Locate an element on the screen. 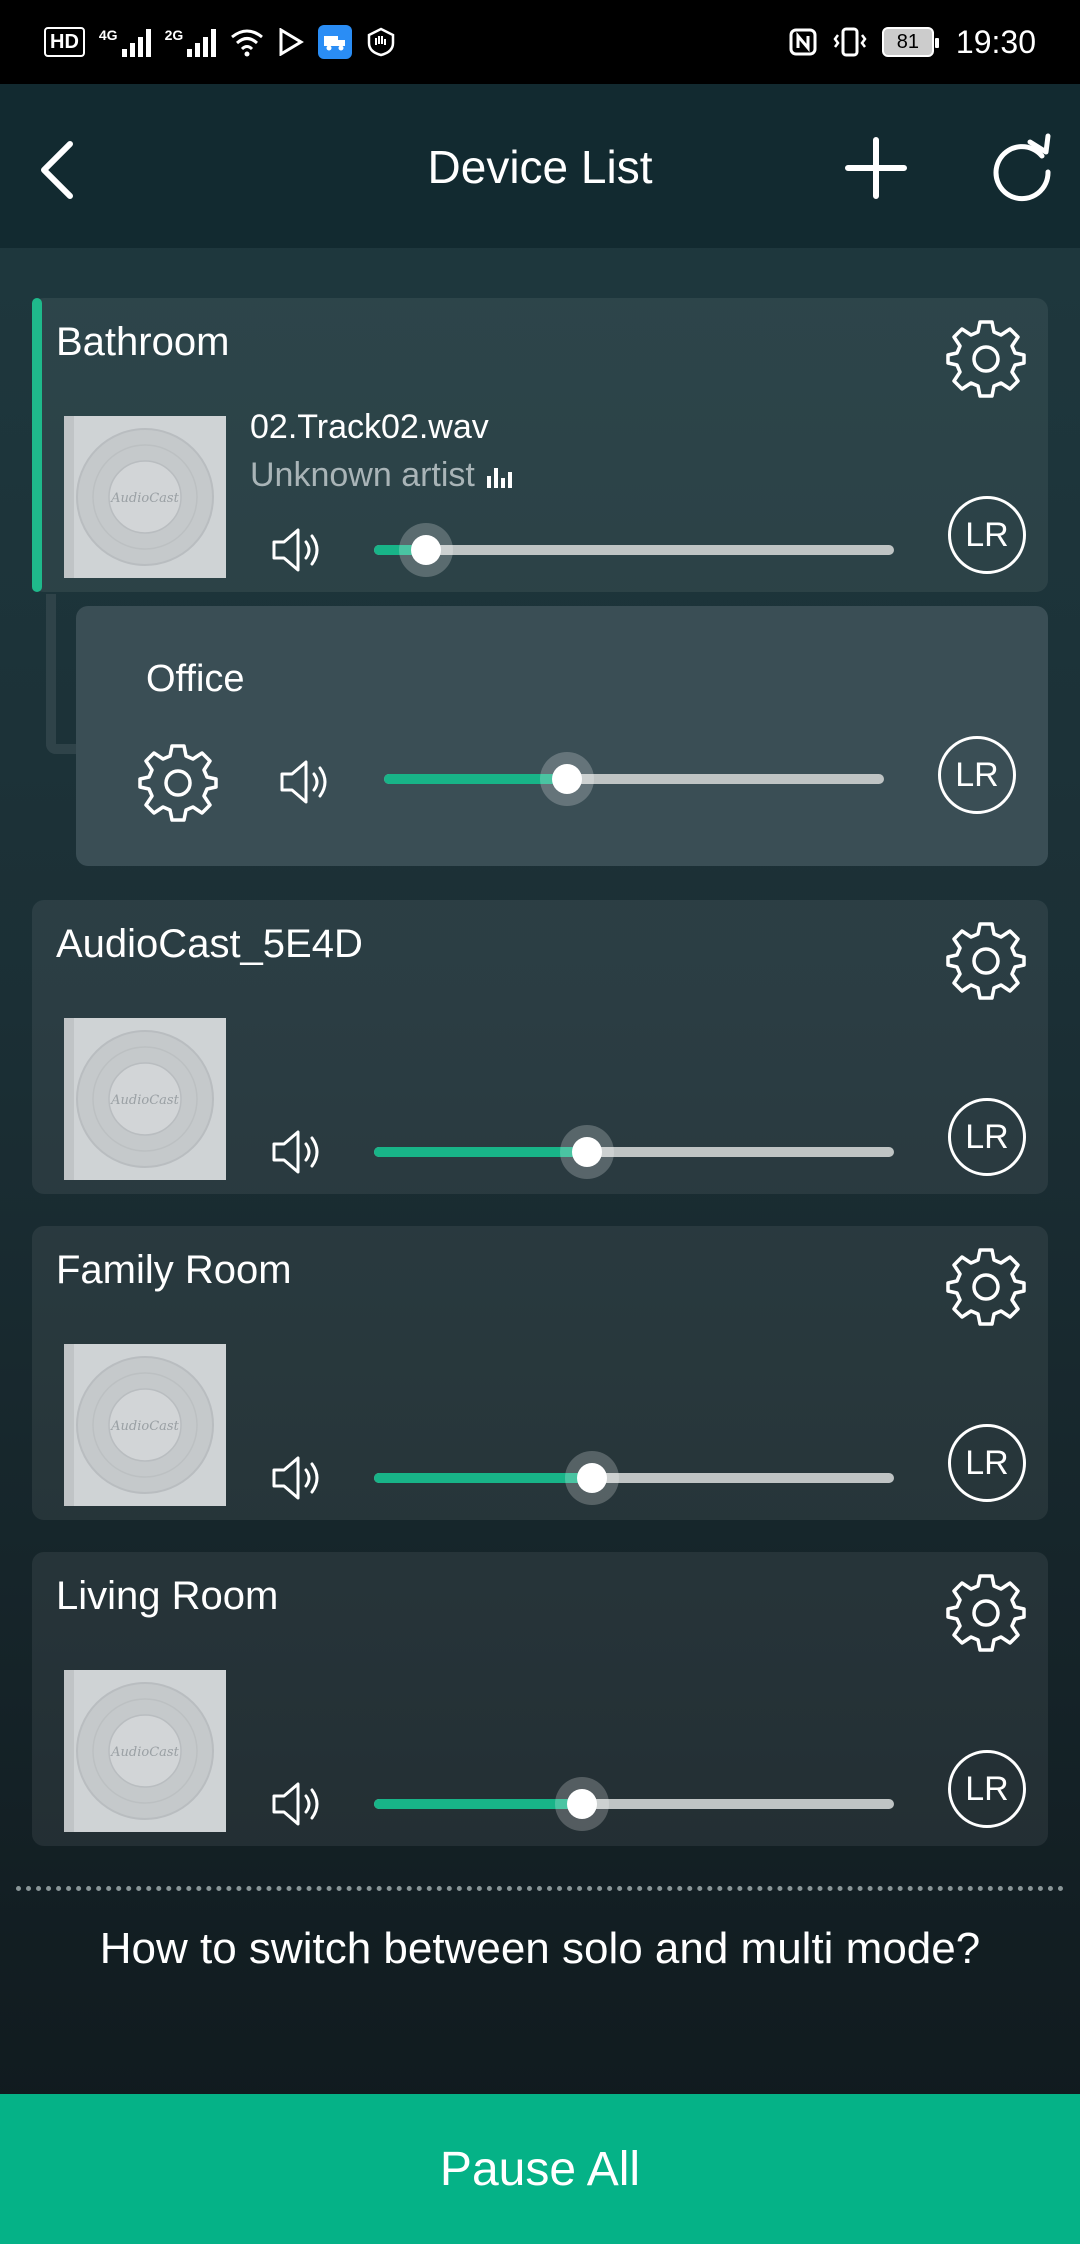 The height and width of the screenshot is (2244, 1080). device-card-family-room: Family Room AudioCast LR is located at coordinates (540, 1373).